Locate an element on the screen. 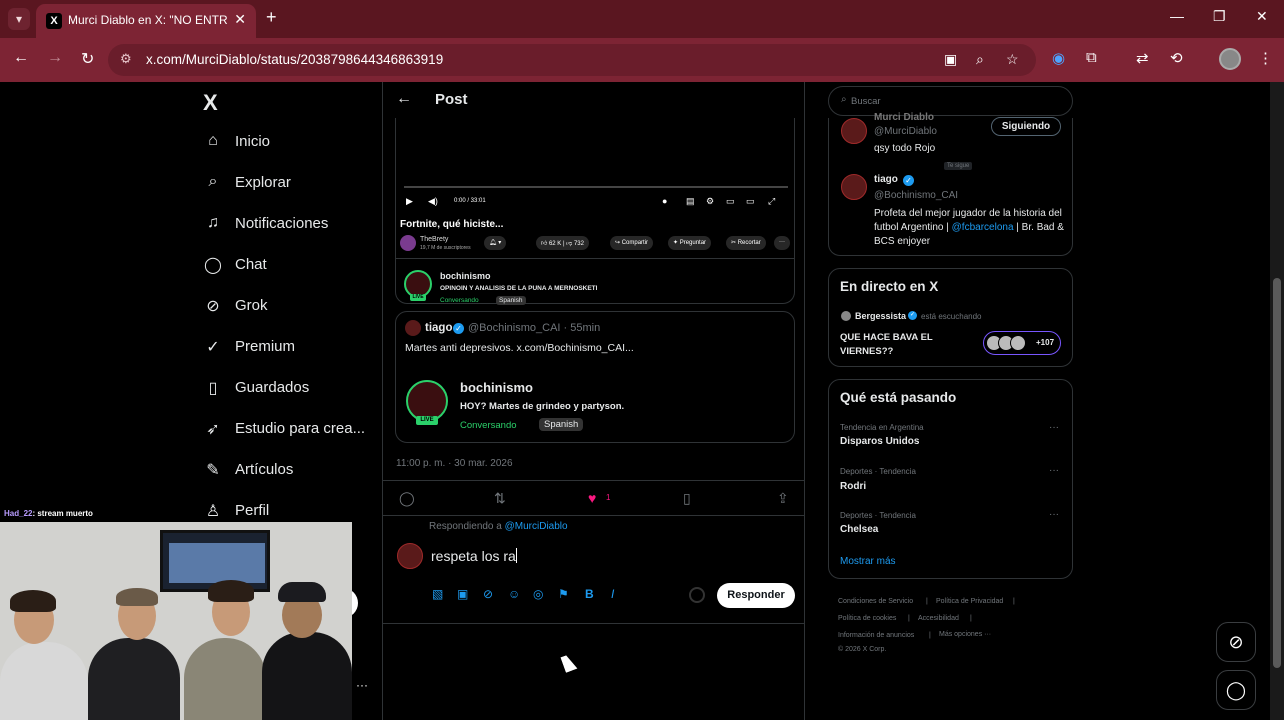 The width and height of the screenshot is (1284, 720). post-timestamp: 11:00 p. m. · 30 mar. 2026 is located at coordinates (454, 463).